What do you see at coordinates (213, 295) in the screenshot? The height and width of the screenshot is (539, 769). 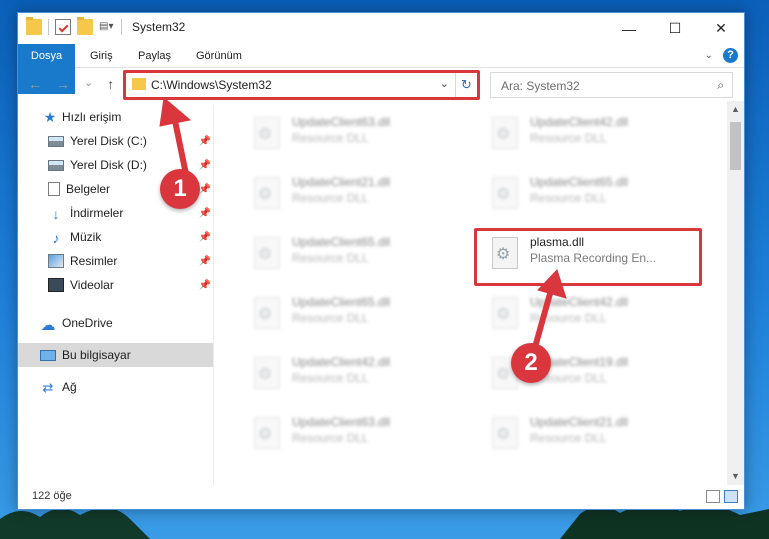 I see `pane-divider` at bounding box center [213, 295].